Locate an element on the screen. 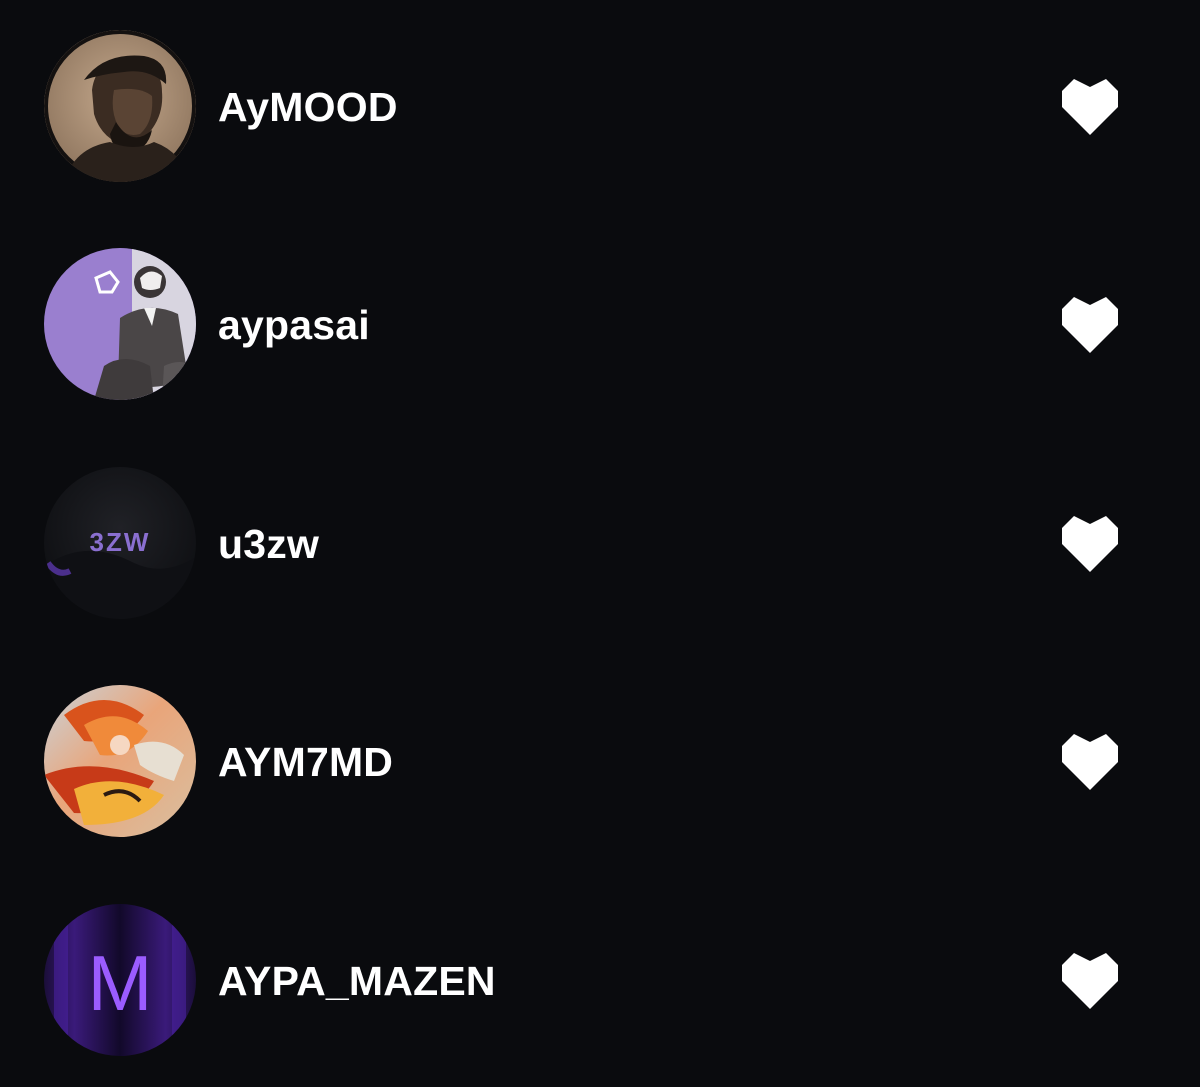 This screenshot has width=1200, height=1087. avatar-purple-illustration is located at coordinates (120, 324).